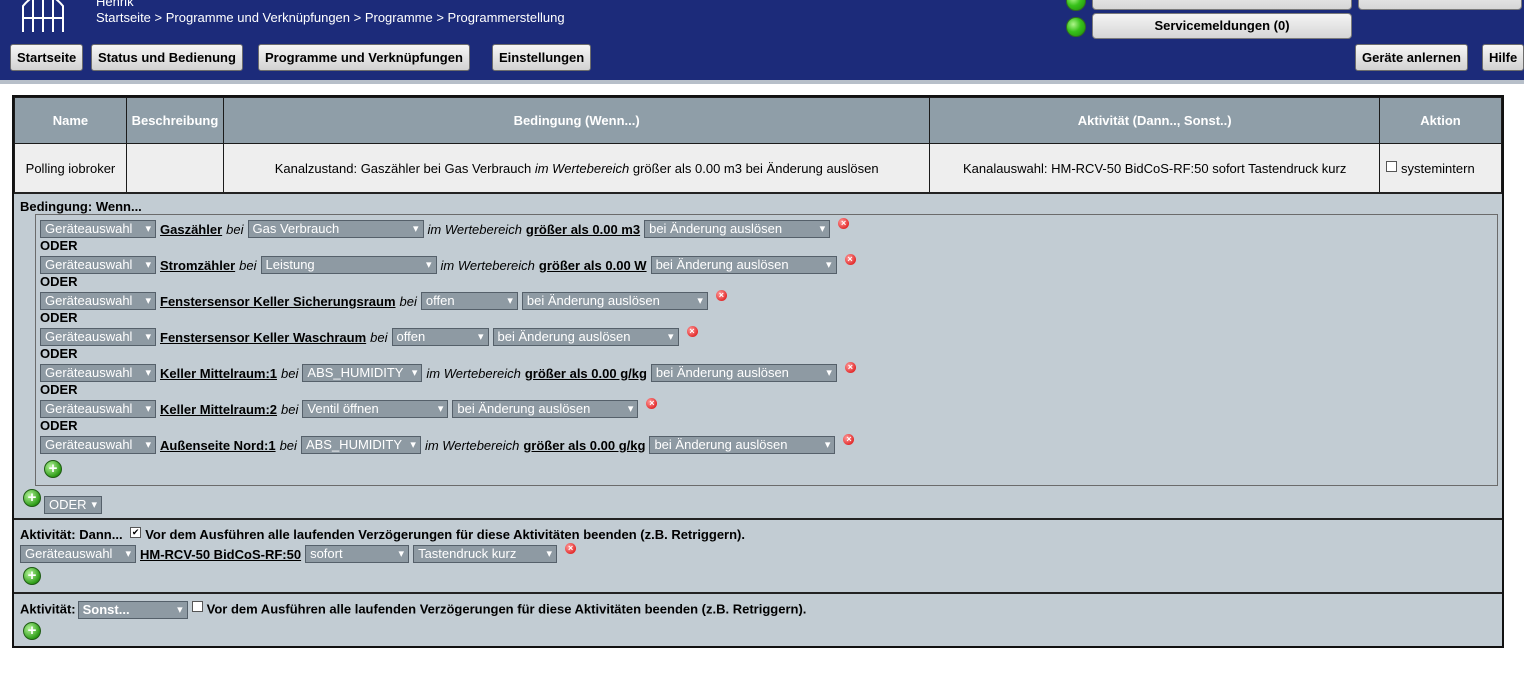  Describe the element at coordinates (220, 554) in the screenshot. I see `activity-device-link: HM-RCV-50 BidCoS-RF:50` at that location.